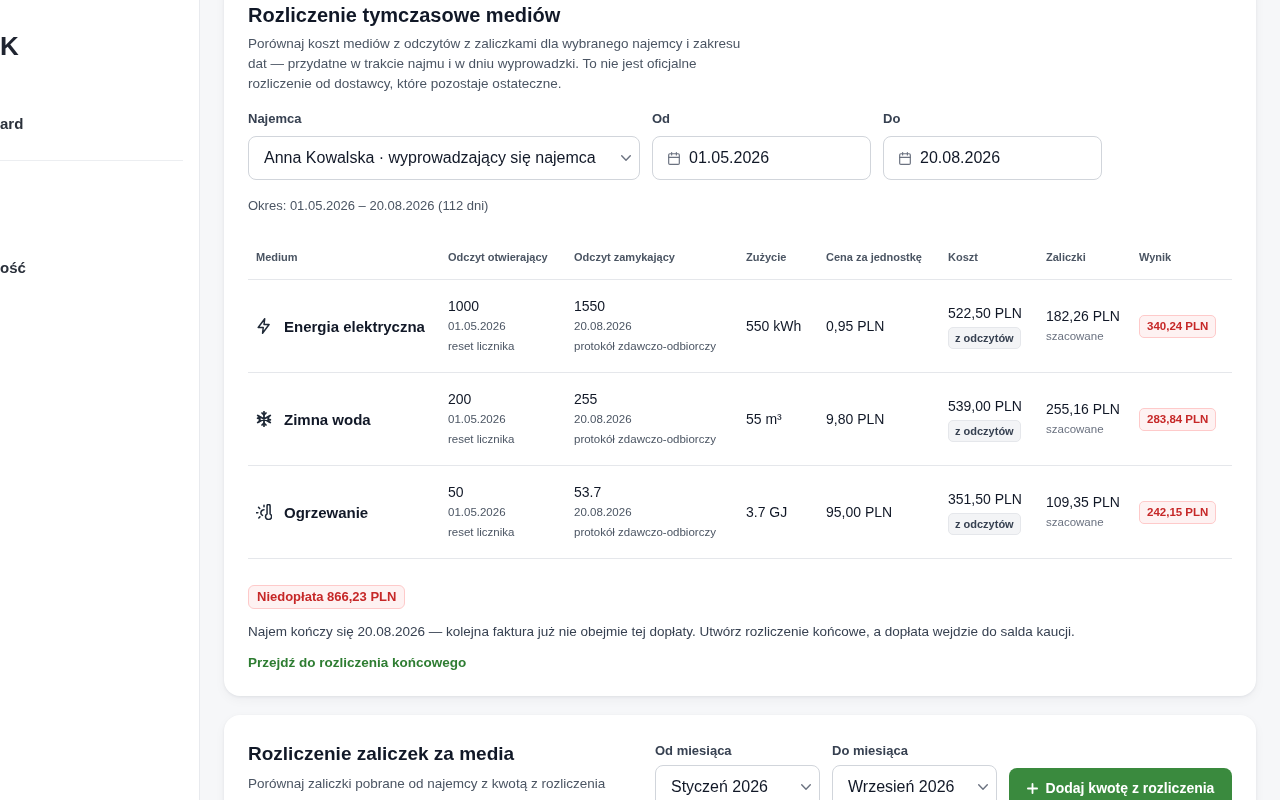 The width and height of the screenshot is (1280, 800). I want to click on plus-icon, so click(1032, 788).